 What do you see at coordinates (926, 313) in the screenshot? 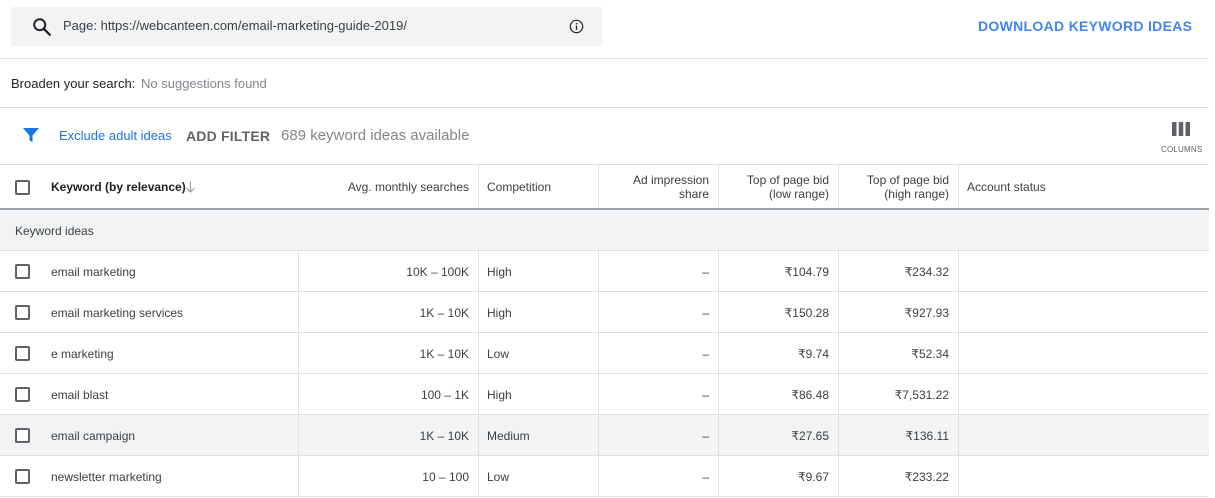
I see `high-bid-value: ₹927.93` at bounding box center [926, 313].